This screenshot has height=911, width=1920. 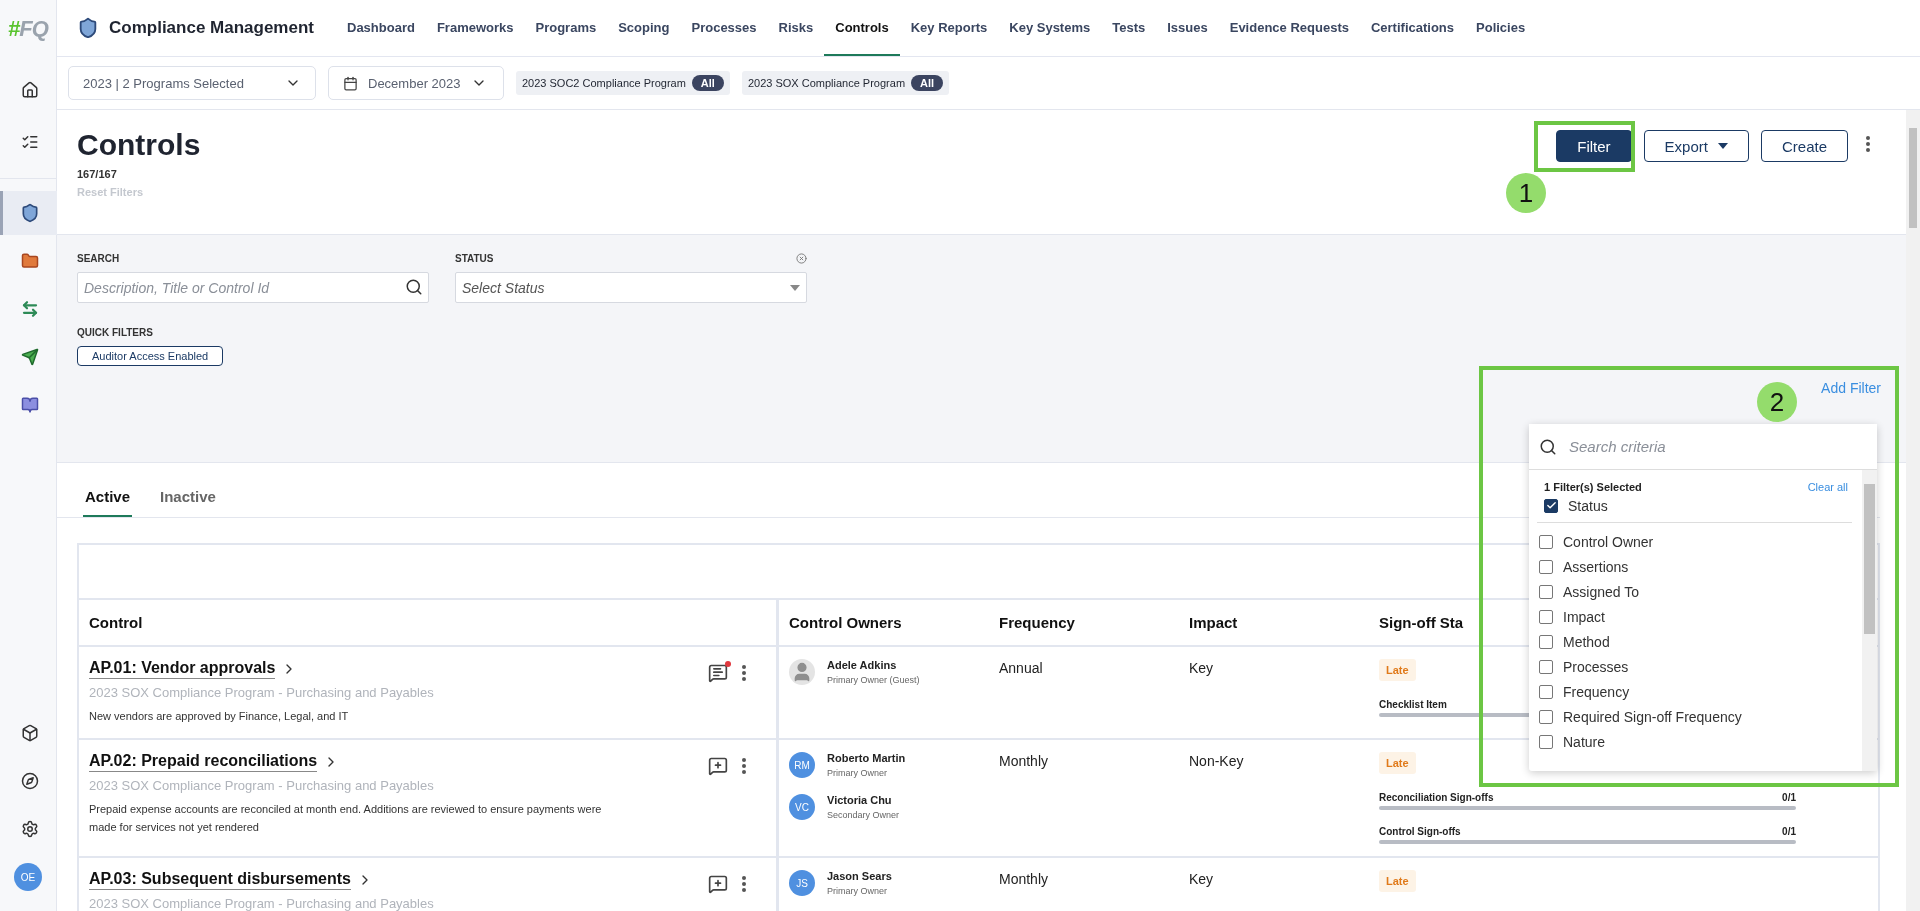 What do you see at coordinates (862, 28) in the screenshot?
I see `nav-tab: Controls` at bounding box center [862, 28].